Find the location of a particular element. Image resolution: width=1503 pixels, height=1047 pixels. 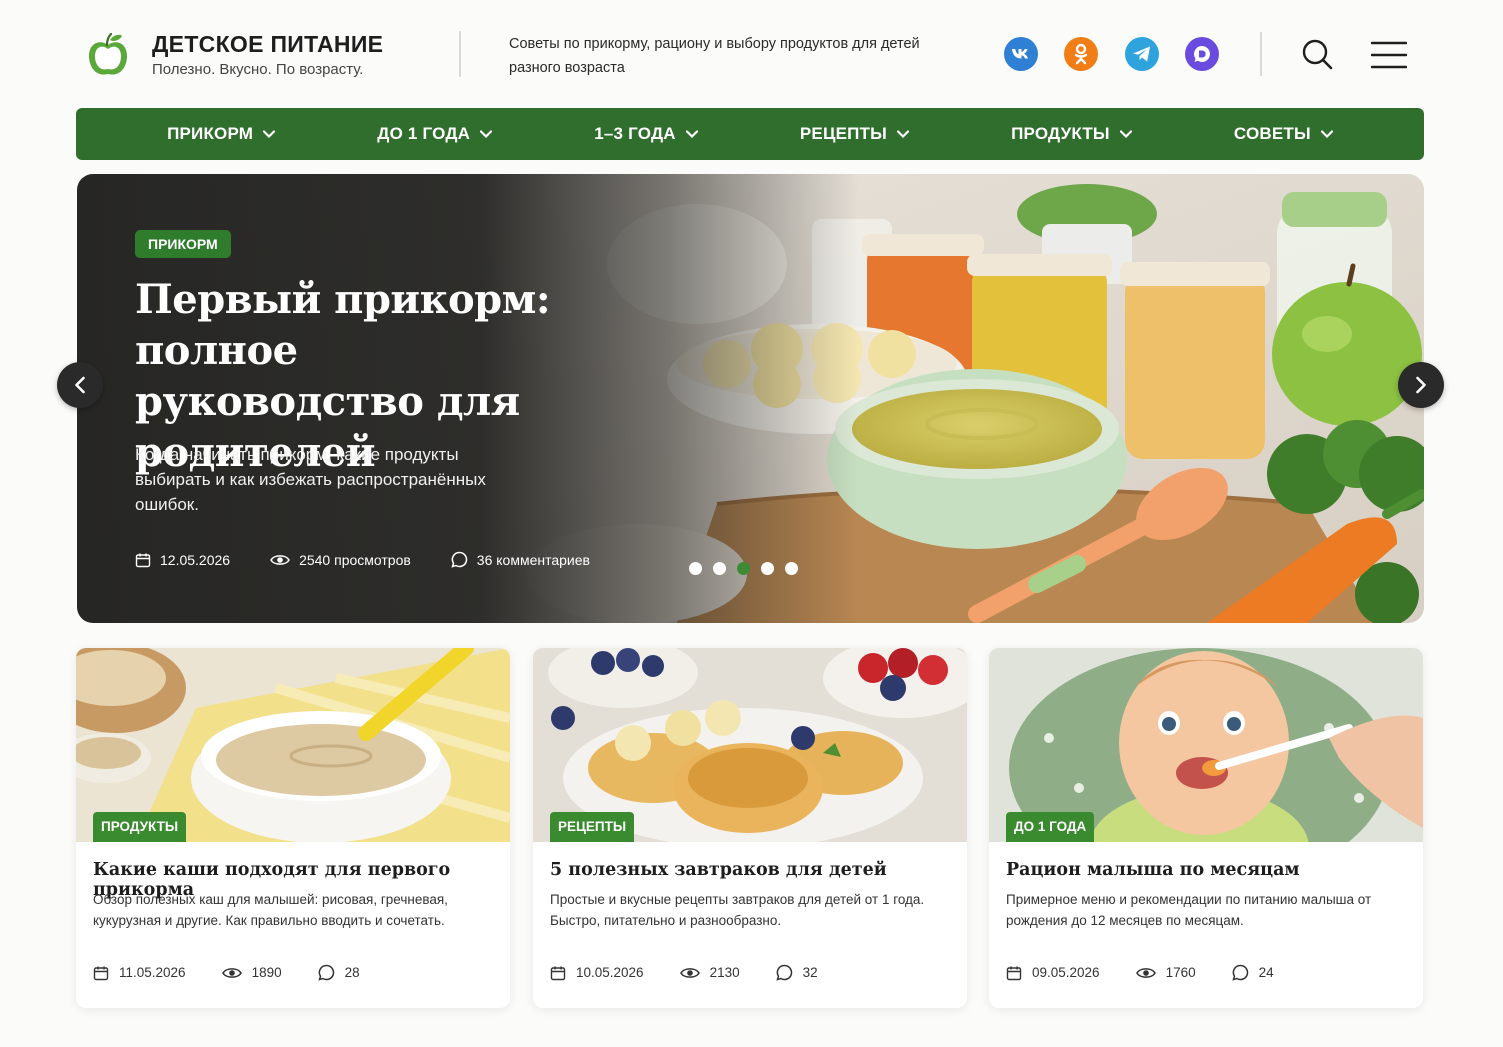

nav-item-recepty: РЕЦЕПТЫ is located at coordinates (854, 134).